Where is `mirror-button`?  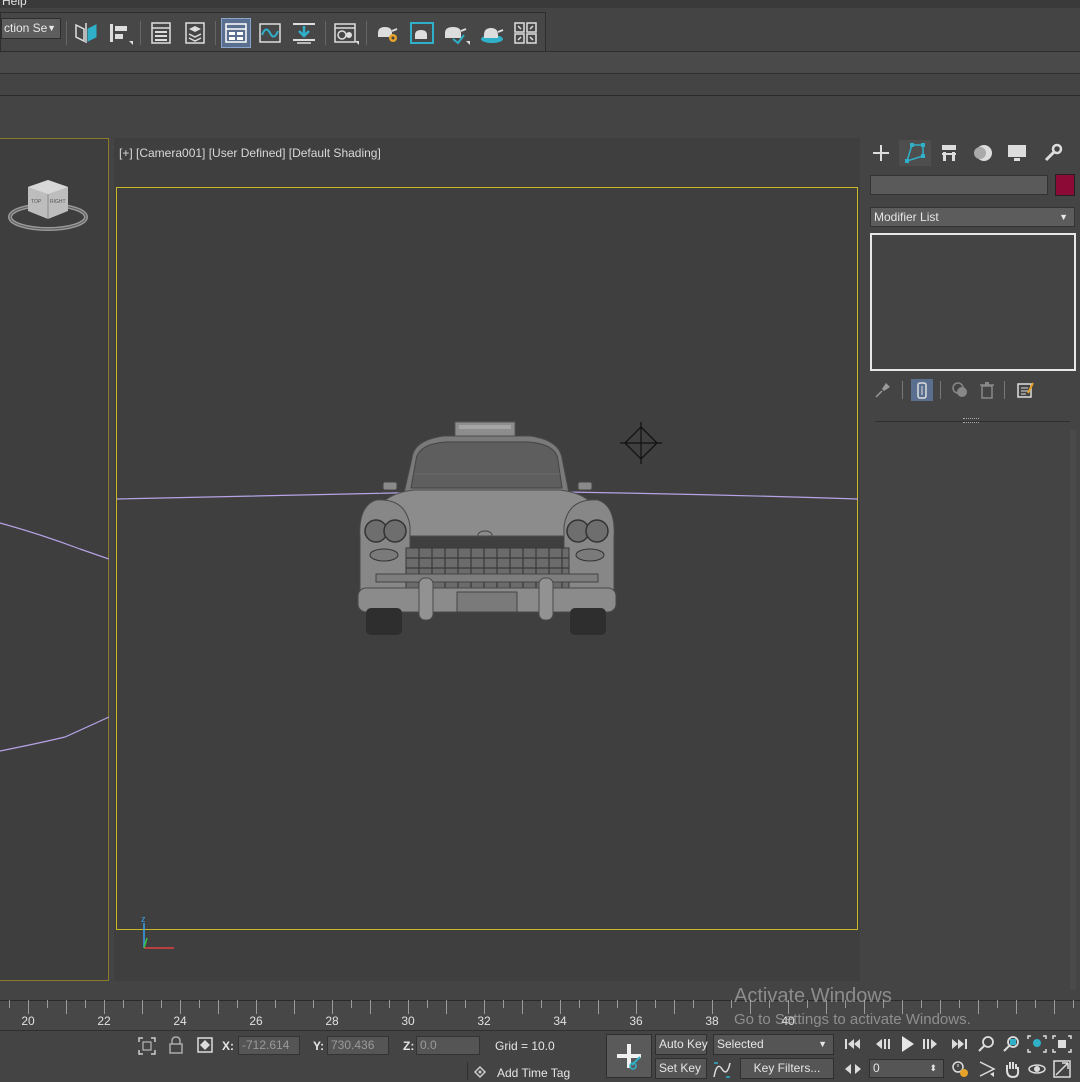 mirror-button is located at coordinates (86, 33).